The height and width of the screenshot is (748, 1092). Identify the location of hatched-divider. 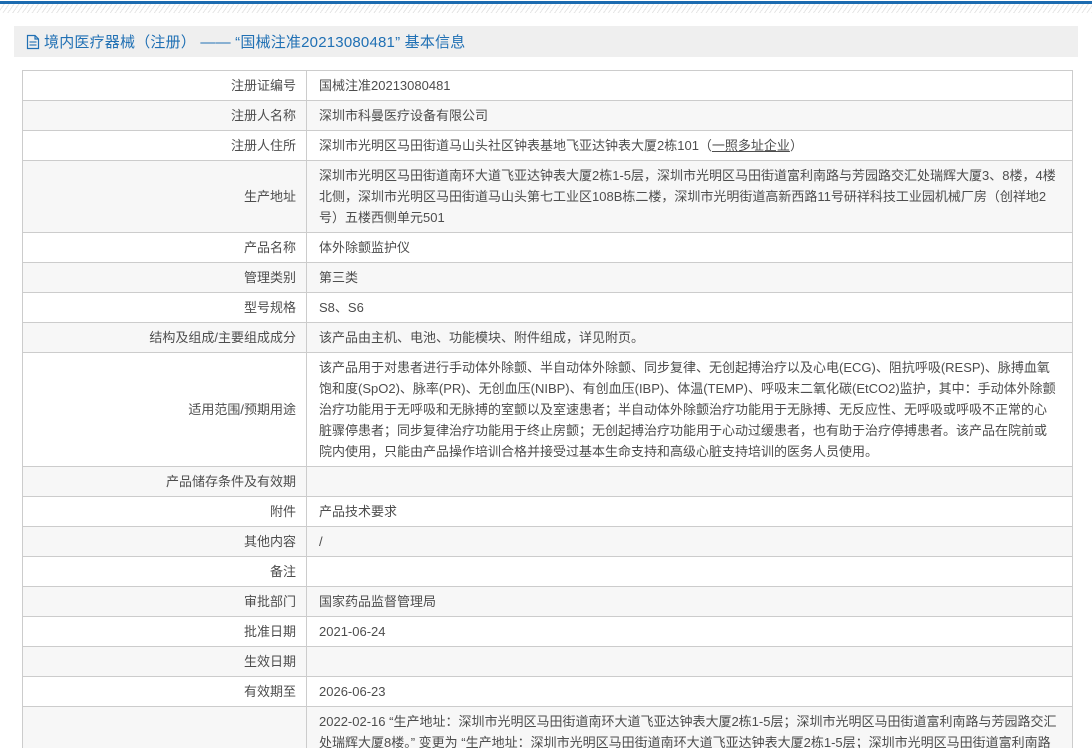
(546, 8).